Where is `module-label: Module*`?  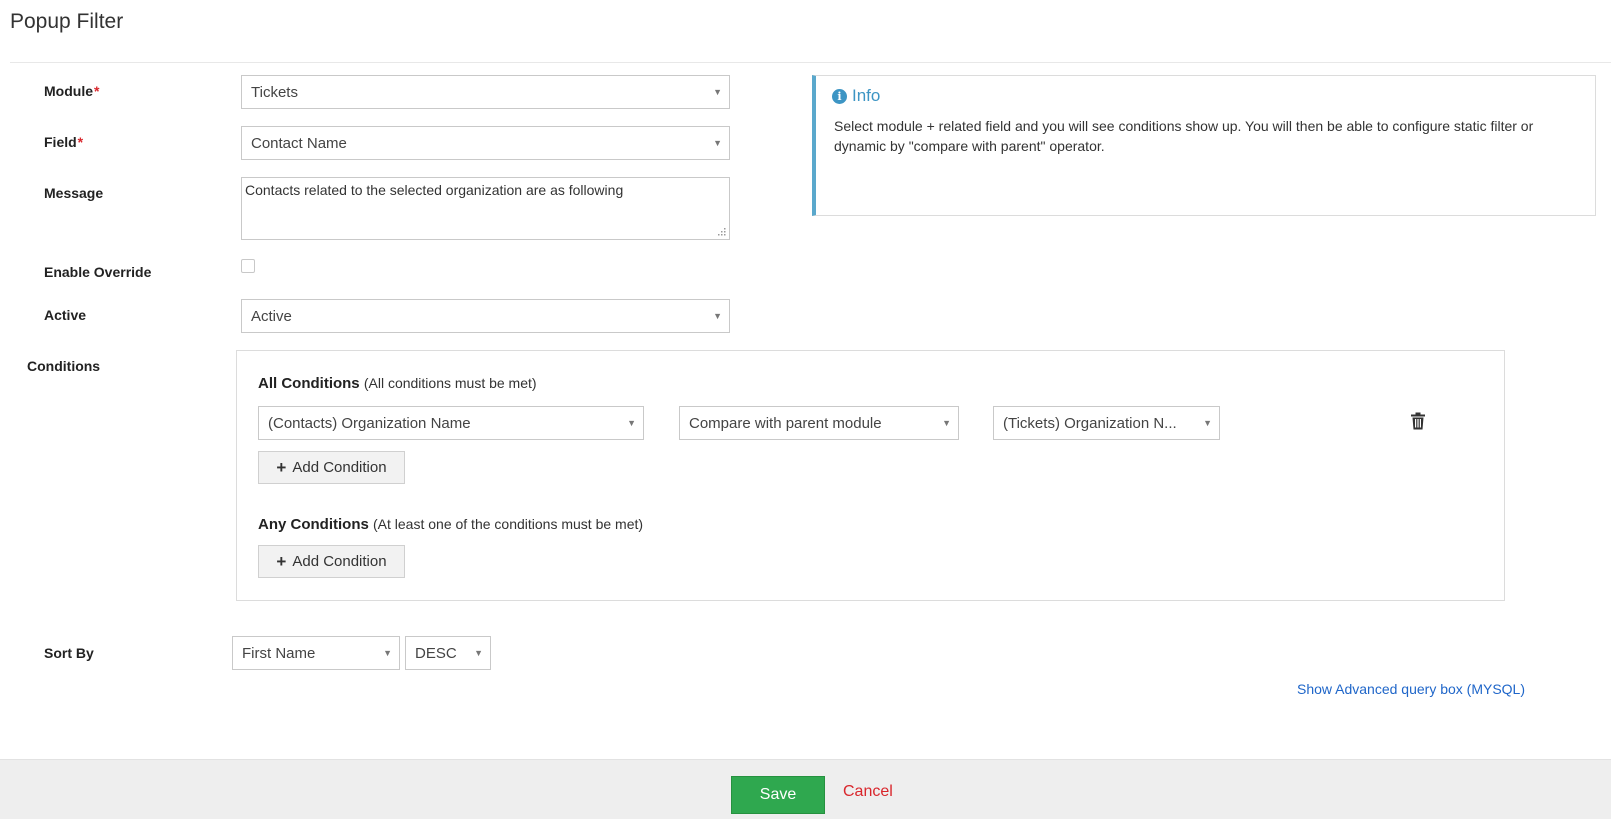 module-label: Module* is located at coordinates (71, 91).